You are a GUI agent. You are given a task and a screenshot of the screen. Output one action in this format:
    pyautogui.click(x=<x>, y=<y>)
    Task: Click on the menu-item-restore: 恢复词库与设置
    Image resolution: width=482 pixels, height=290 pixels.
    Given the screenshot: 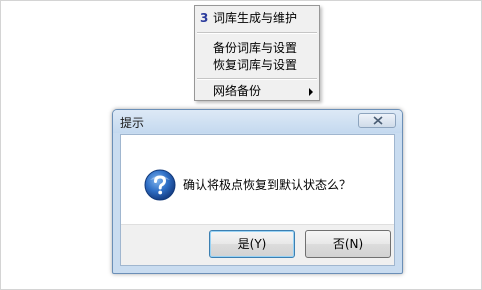 What is the action you would take?
    pyautogui.click(x=257, y=65)
    